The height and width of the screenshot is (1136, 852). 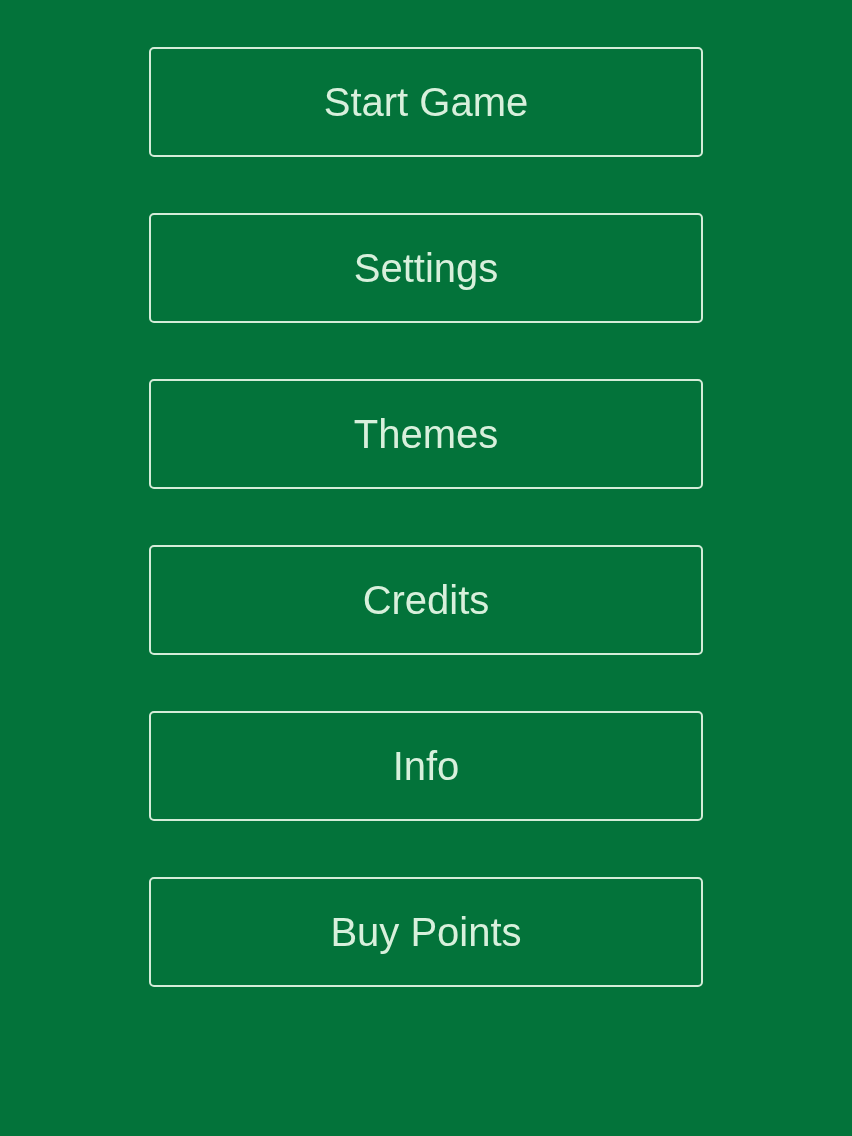 I want to click on menu-button: Buy Points, so click(x=426, y=932).